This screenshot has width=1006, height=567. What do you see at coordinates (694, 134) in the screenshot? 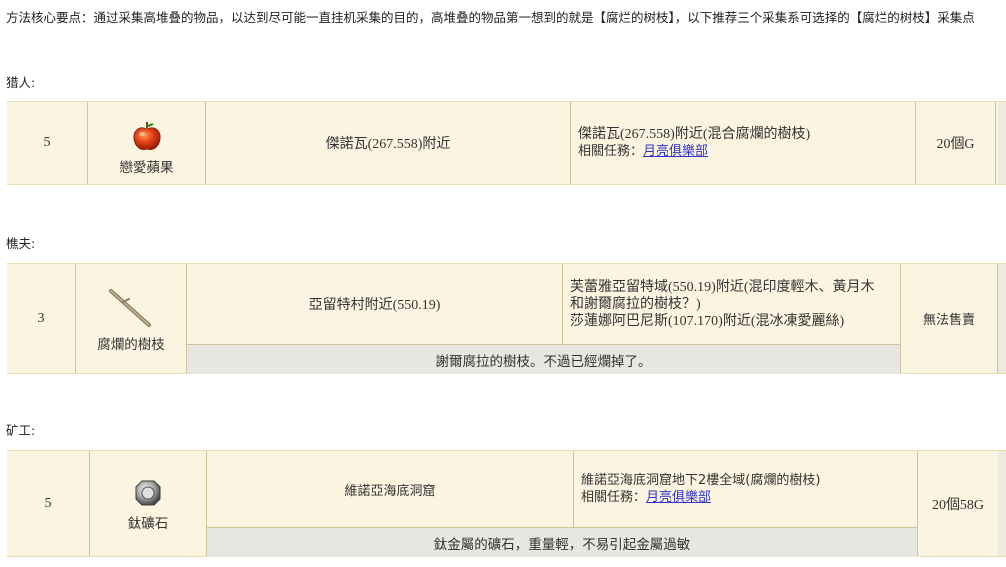
I see `detail-line: 傑諾瓦(267.558)附近(混合腐爛的樹枝)` at bounding box center [694, 134].